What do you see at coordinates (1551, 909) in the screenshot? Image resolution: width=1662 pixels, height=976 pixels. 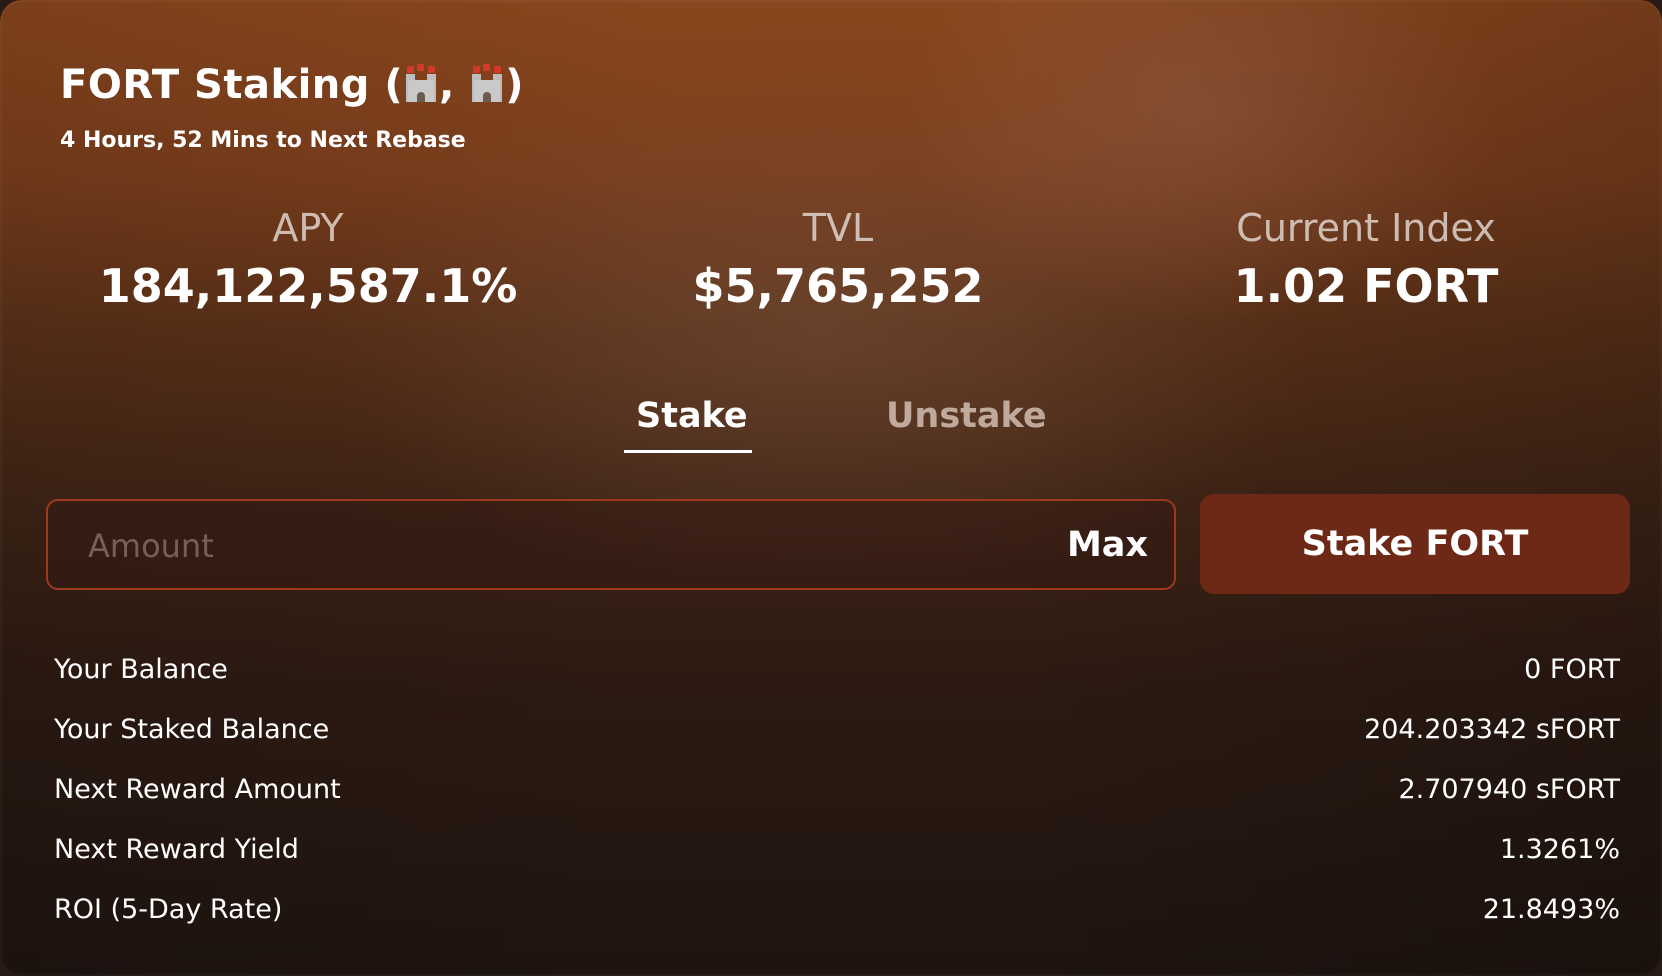 I see `info-value: 21.8493%` at bounding box center [1551, 909].